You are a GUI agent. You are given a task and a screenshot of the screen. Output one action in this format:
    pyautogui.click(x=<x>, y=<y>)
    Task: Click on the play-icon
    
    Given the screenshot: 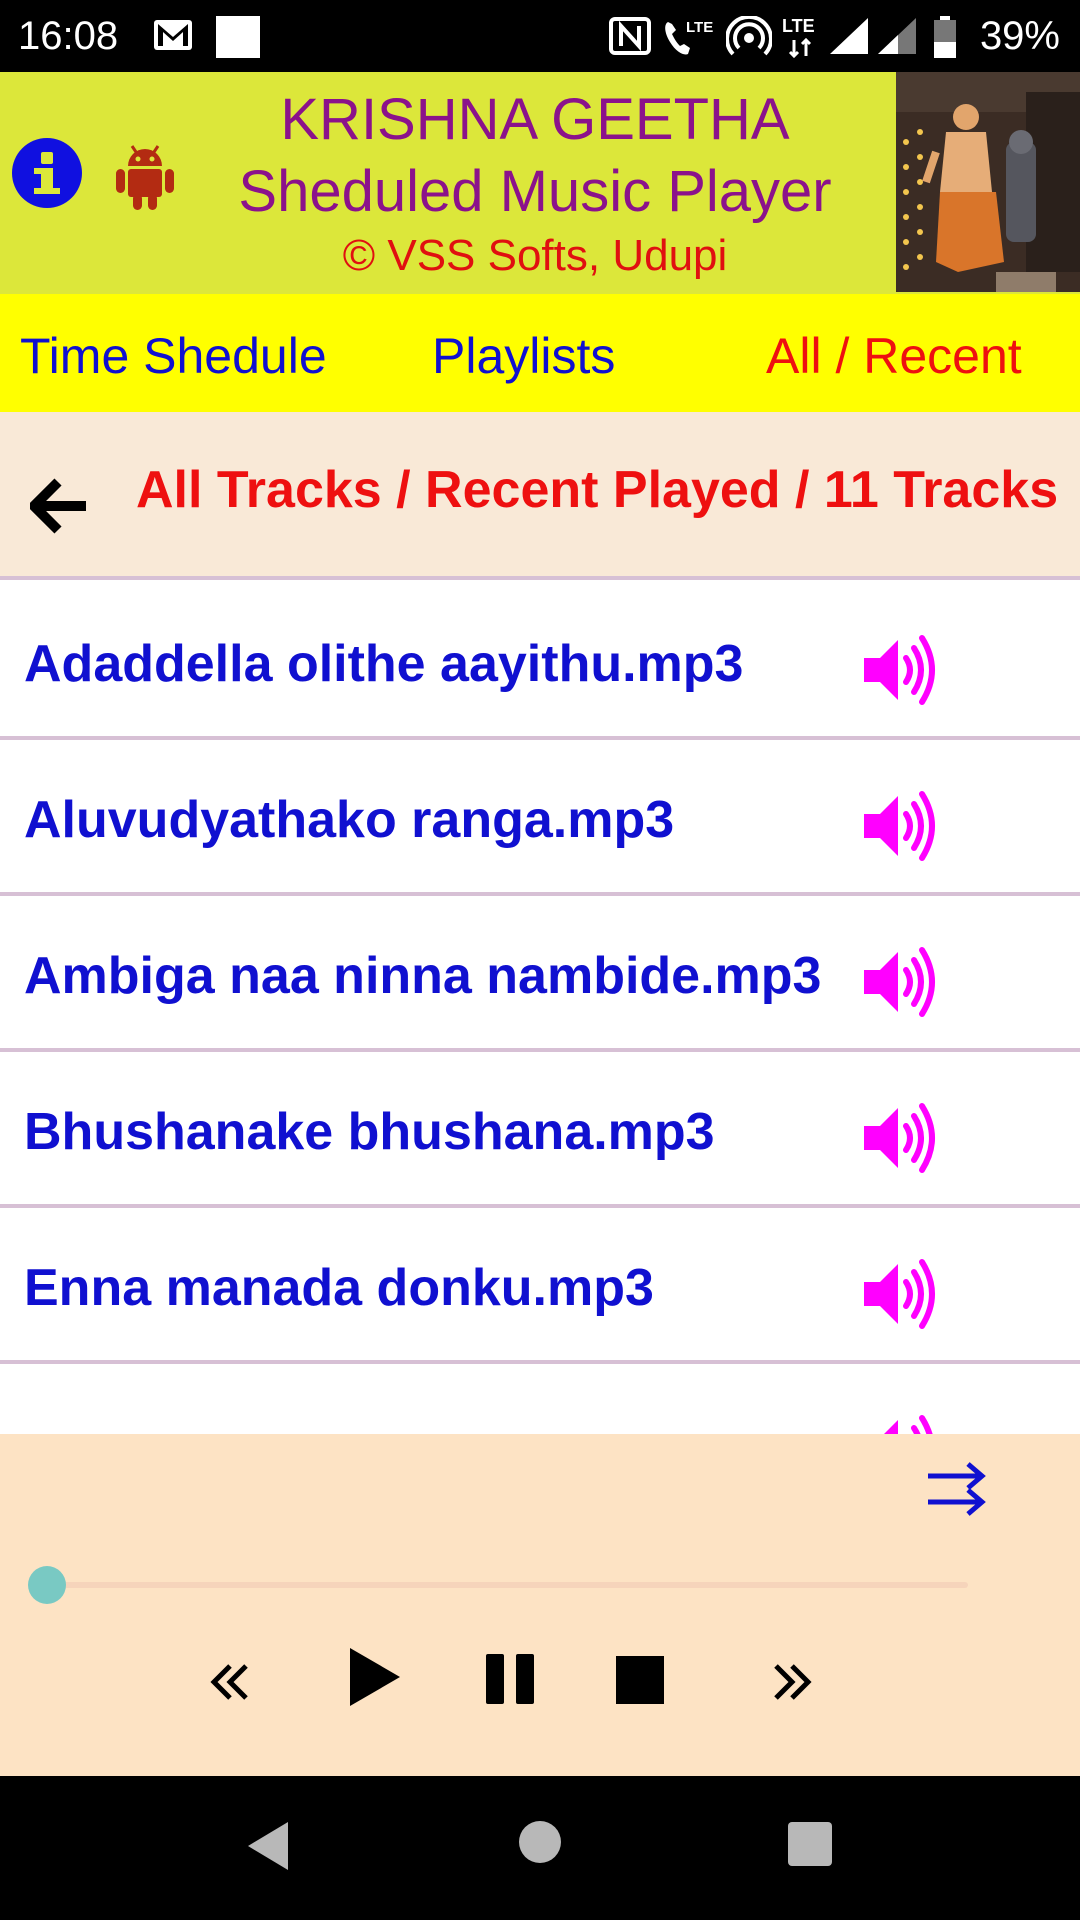 What is the action you would take?
    pyautogui.click(x=374, y=1677)
    